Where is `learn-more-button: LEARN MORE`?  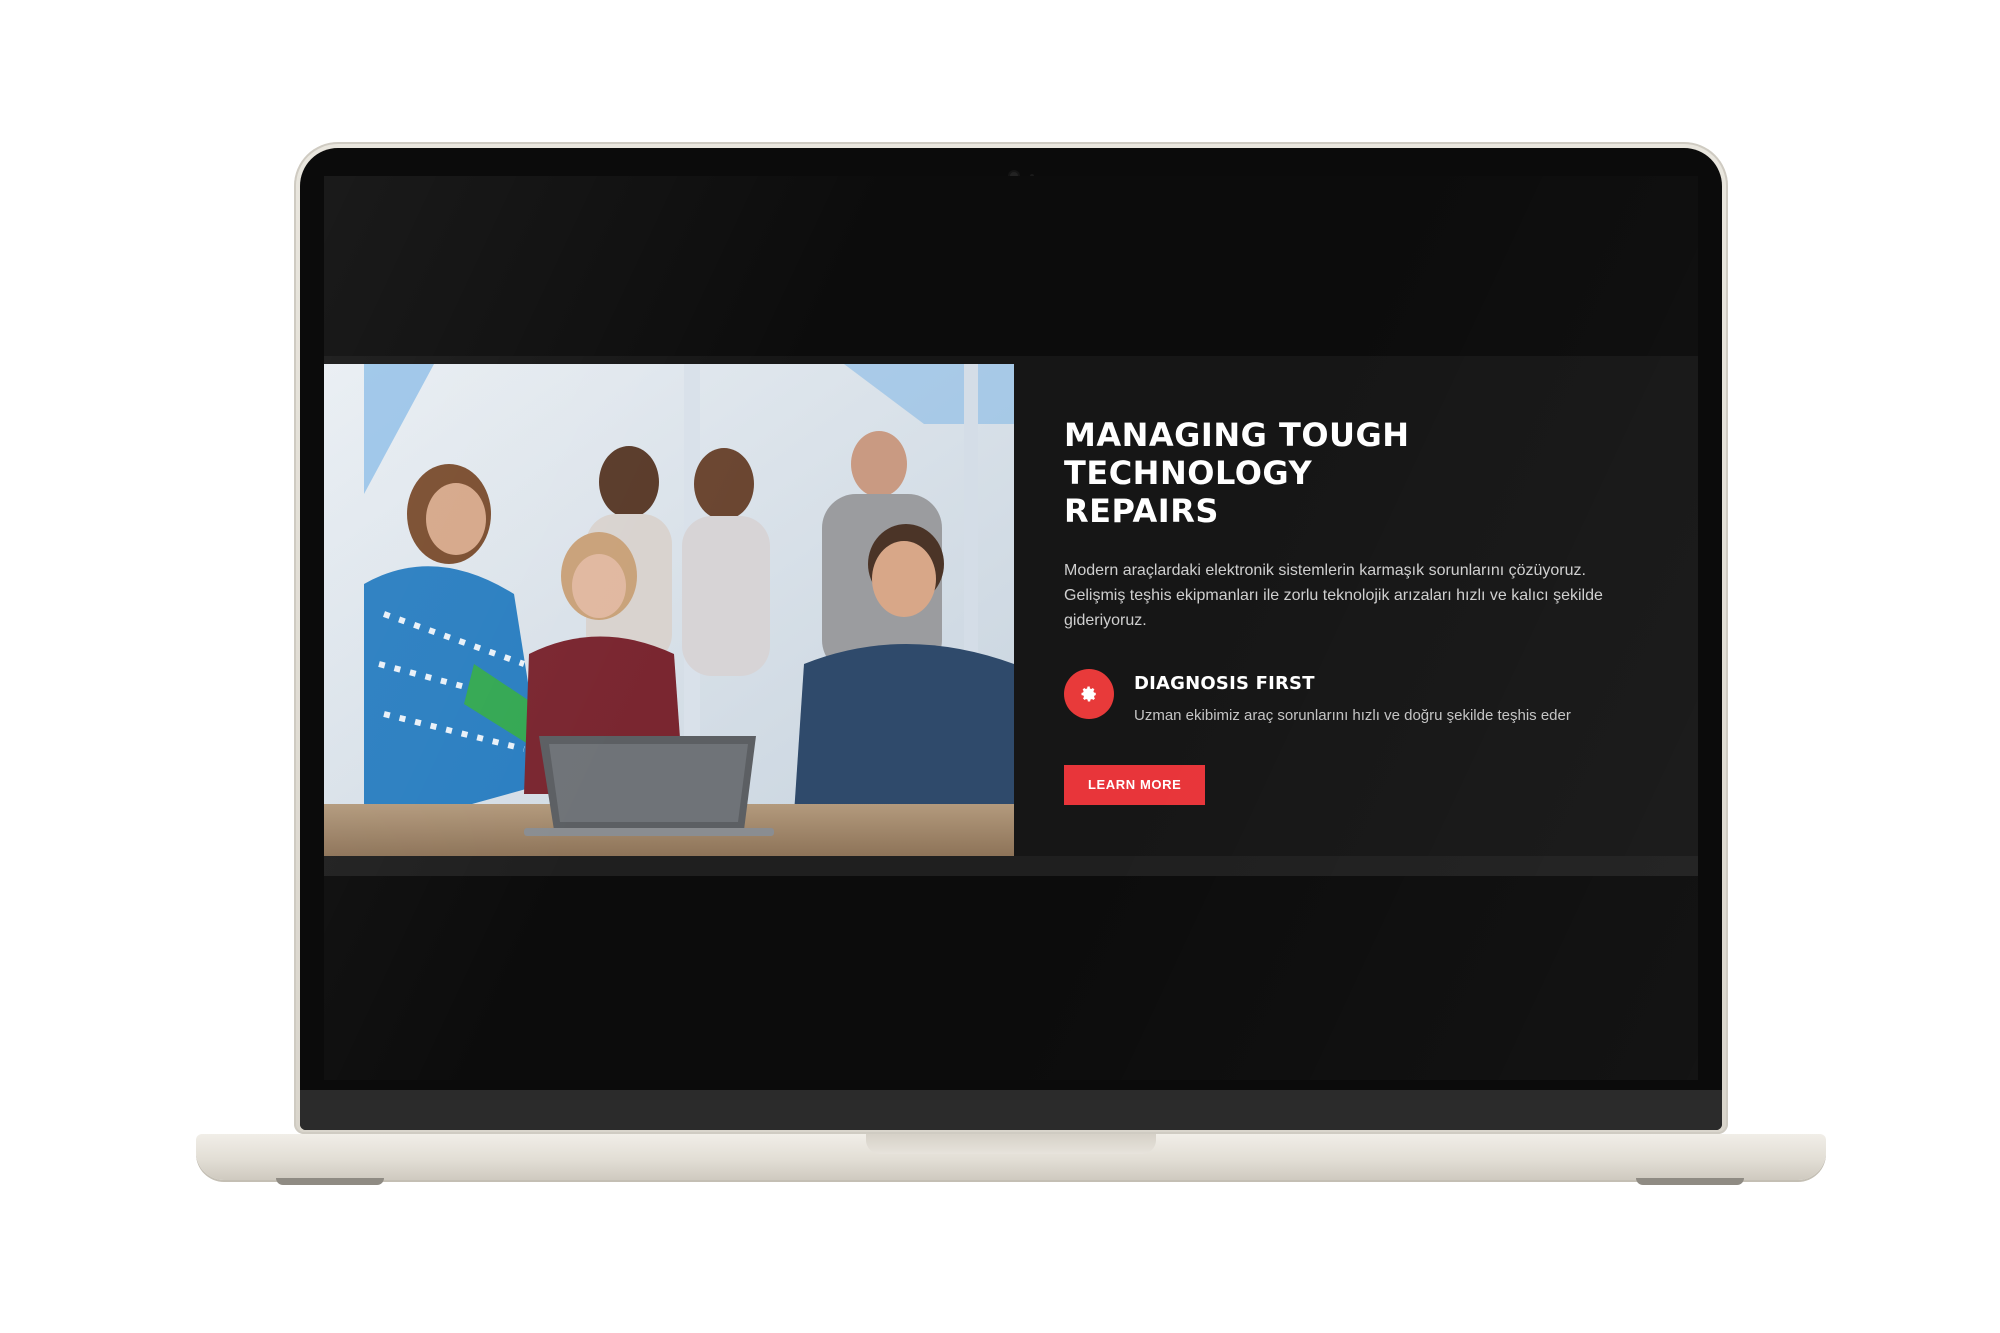
learn-more-button: LEARN MORE is located at coordinates (1135, 785).